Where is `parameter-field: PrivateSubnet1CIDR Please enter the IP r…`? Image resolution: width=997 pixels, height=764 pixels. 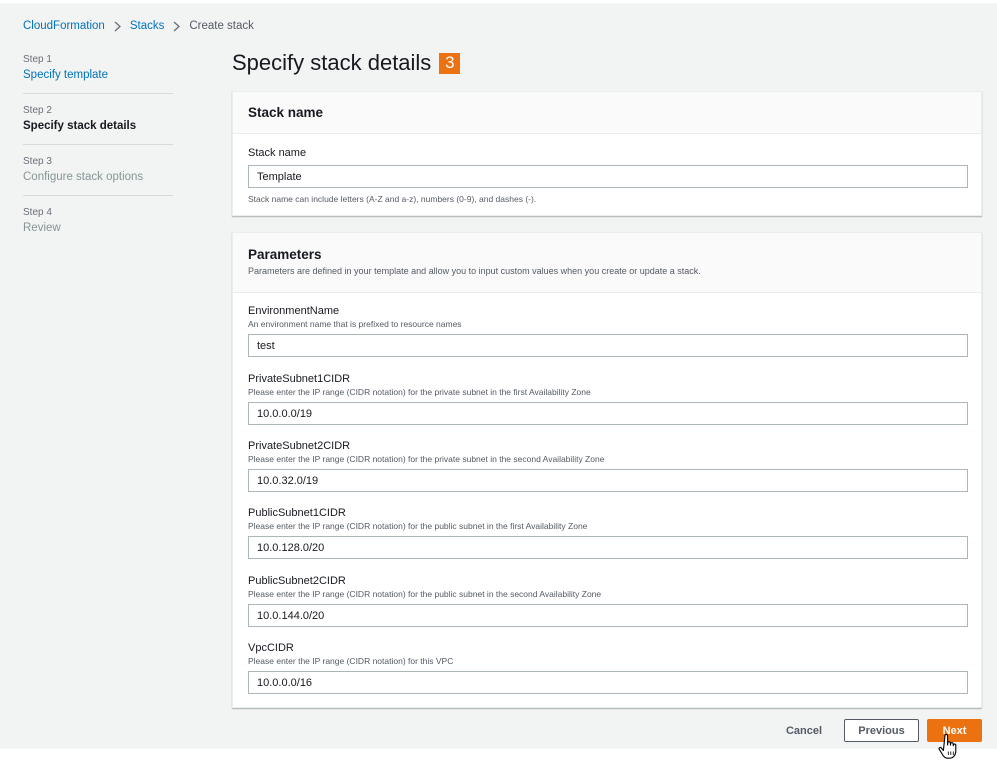
parameter-field: PrivateSubnet1CIDR Please enter the IP r… is located at coordinates (608, 399).